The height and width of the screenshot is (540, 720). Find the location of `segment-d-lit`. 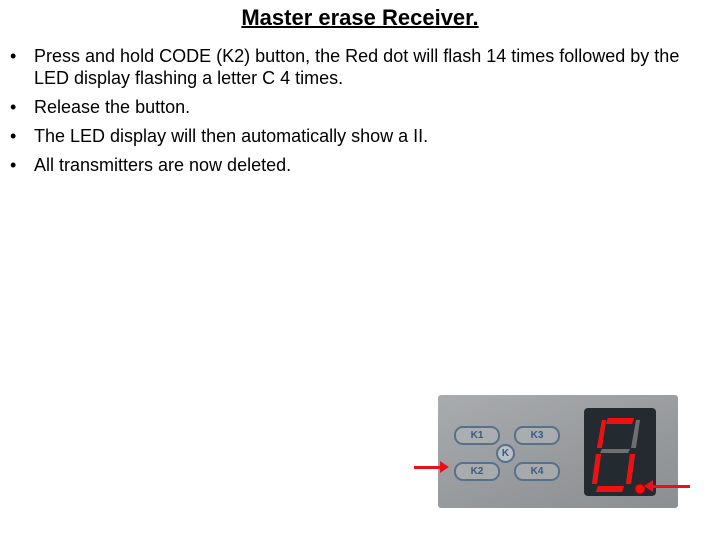

segment-d-lit is located at coordinates (610, 489).